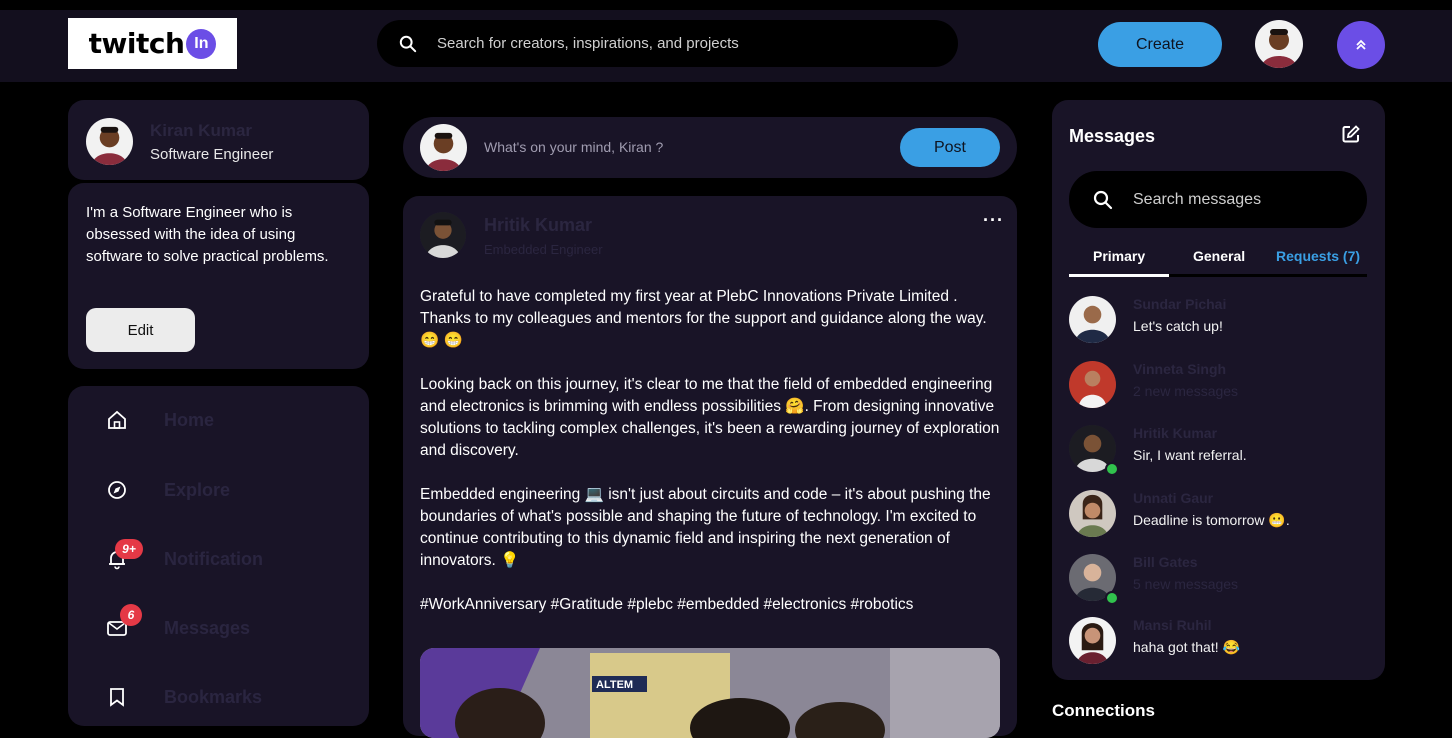 Image resolution: width=1452 pixels, height=738 pixels. I want to click on profile-name: Kiran Kumar, so click(201, 131).